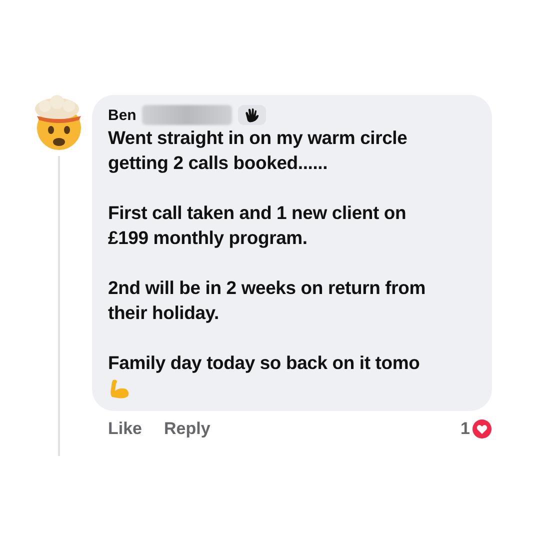  Describe the element at coordinates (264, 363) in the screenshot. I see `comment-text: Family day today so back on it tomo` at that location.